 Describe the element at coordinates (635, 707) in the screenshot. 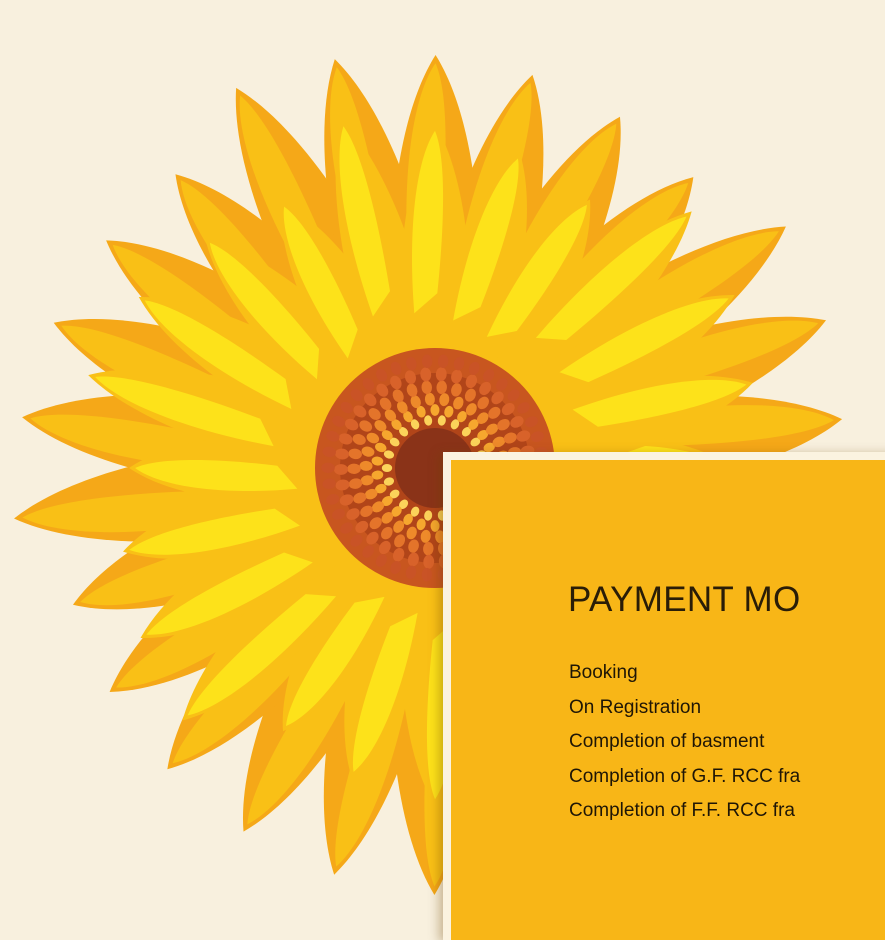

I see `plan-item-registration: On Registration` at that location.